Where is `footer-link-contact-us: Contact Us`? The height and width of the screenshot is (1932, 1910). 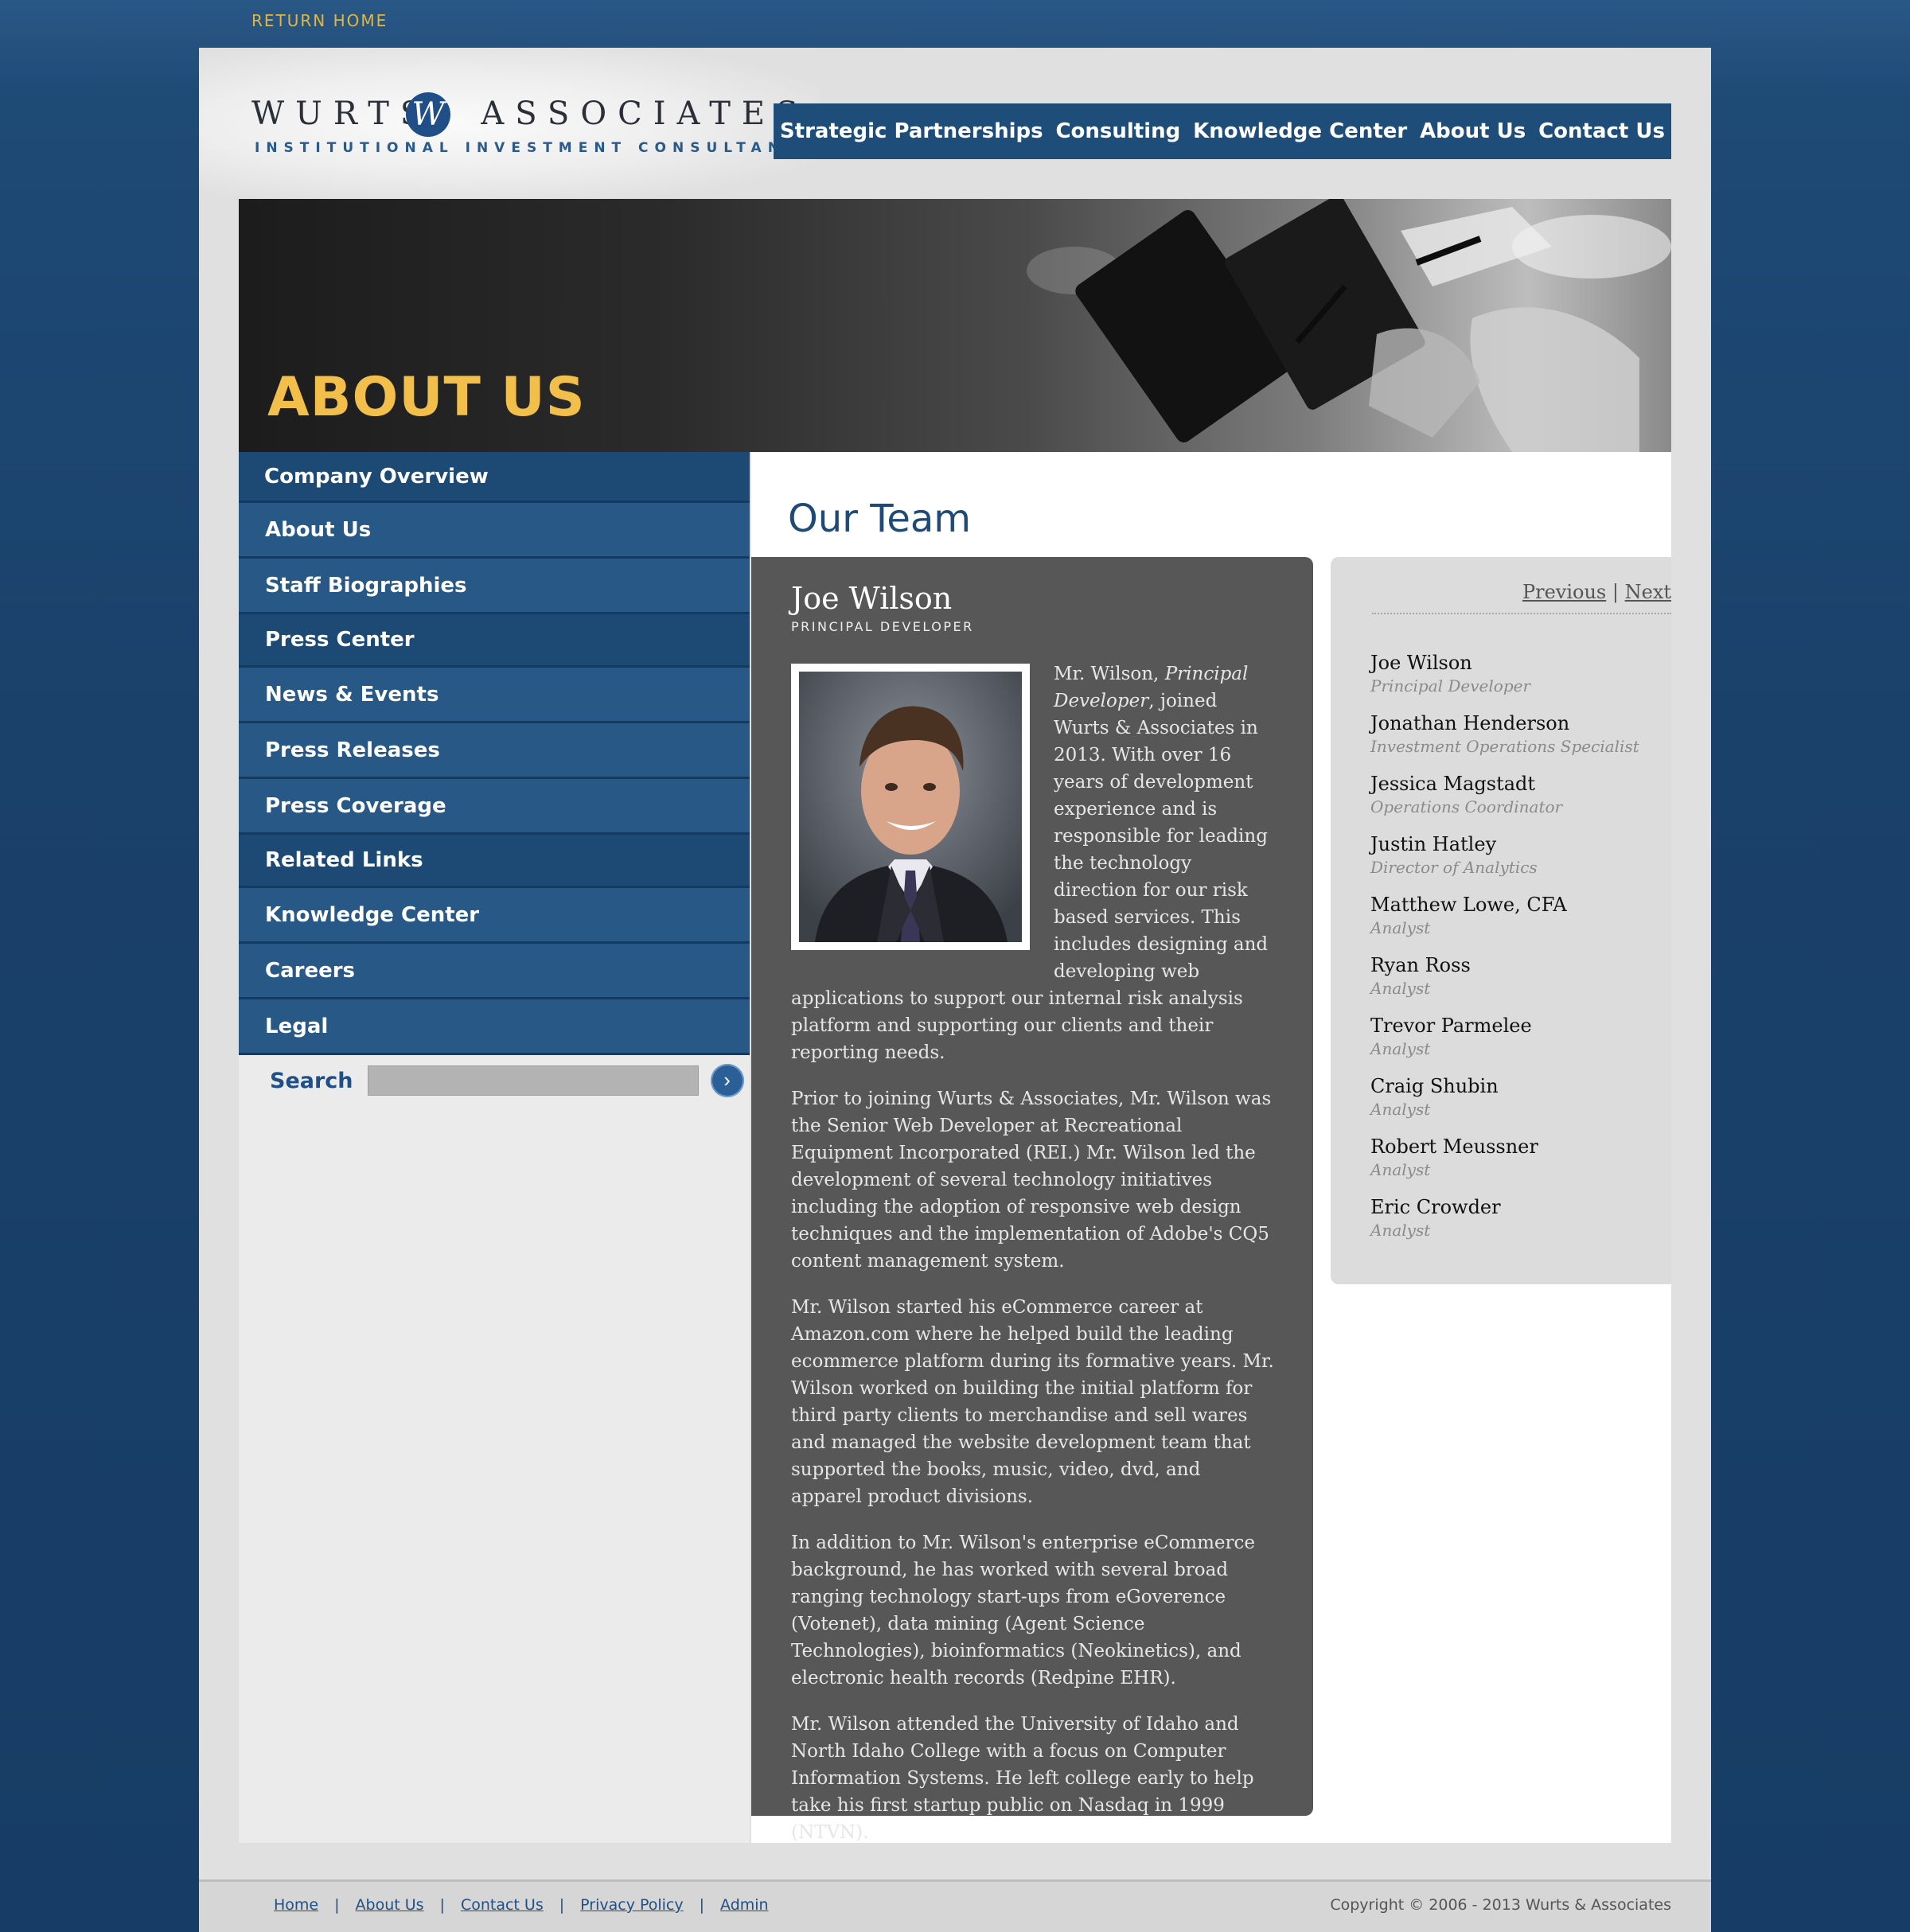 footer-link-contact-us: Contact Us is located at coordinates (502, 1905).